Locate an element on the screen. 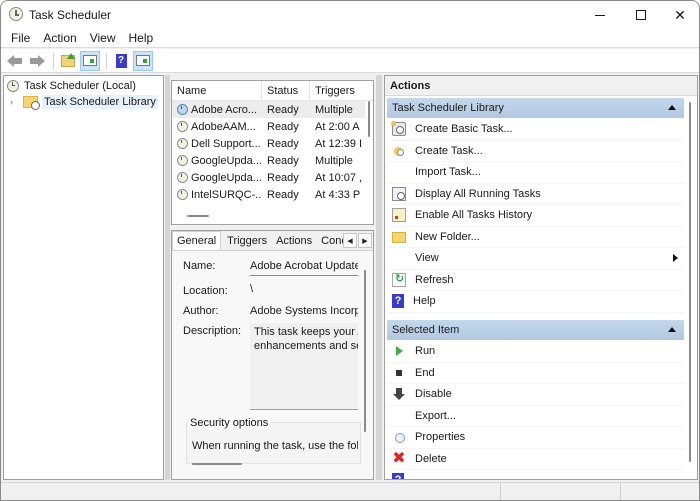 Image resolution: width=700 pixels, height=501 pixels. run-icon is located at coordinates (399, 351).